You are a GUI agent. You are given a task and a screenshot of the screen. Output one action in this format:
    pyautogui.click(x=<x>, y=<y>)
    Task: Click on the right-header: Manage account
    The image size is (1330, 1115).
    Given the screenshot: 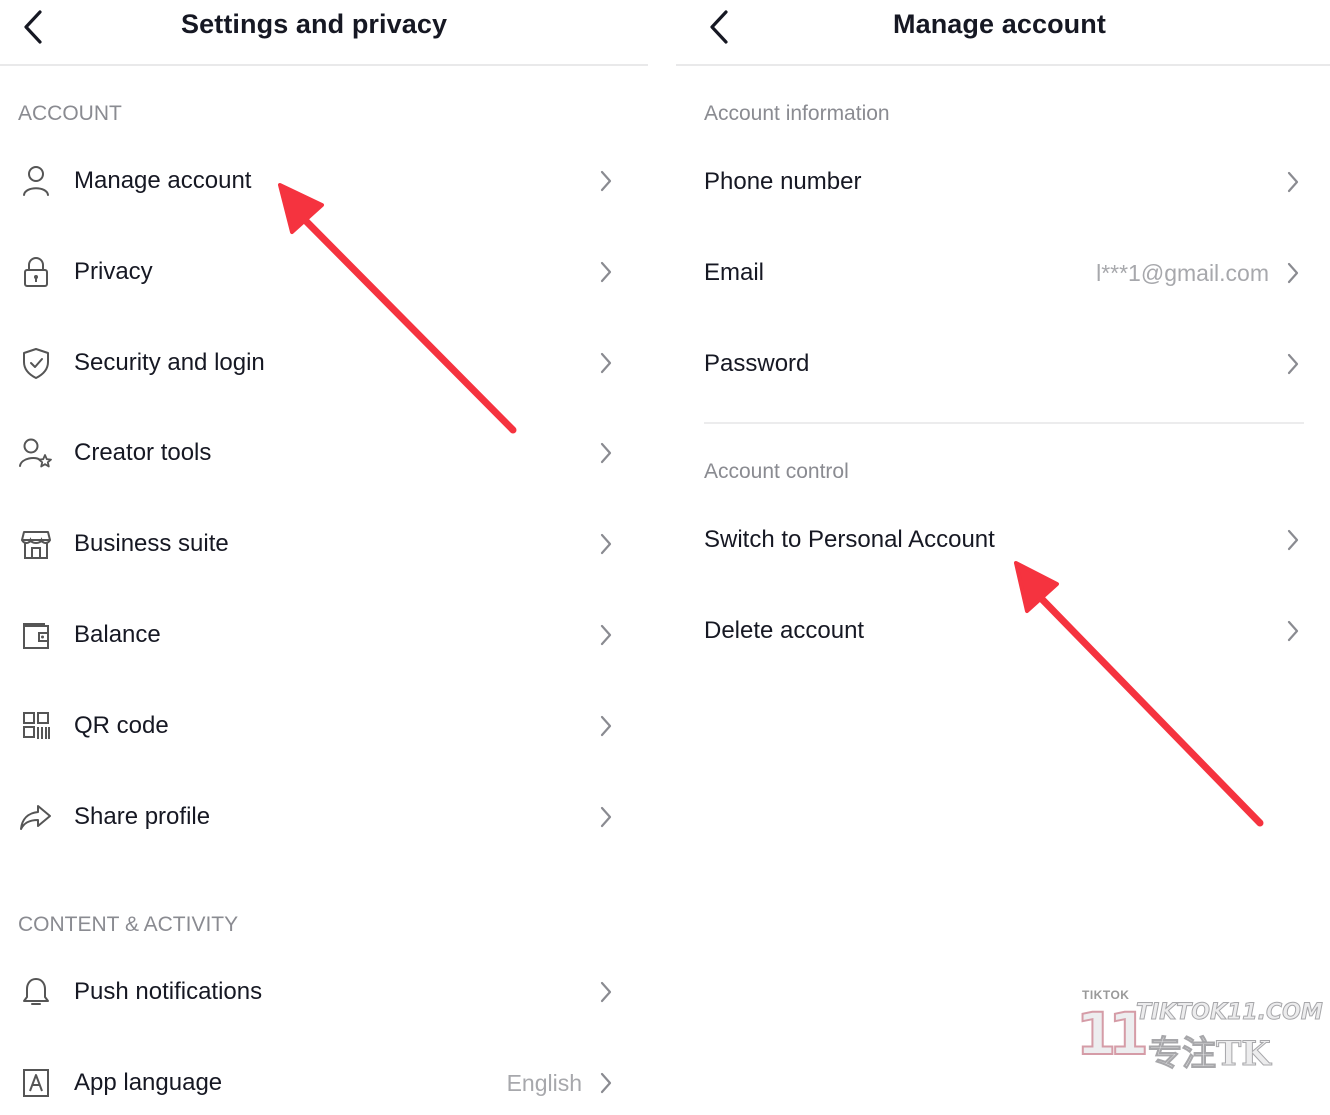 What is the action you would take?
    pyautogui.click(x=1003, y=33)
    